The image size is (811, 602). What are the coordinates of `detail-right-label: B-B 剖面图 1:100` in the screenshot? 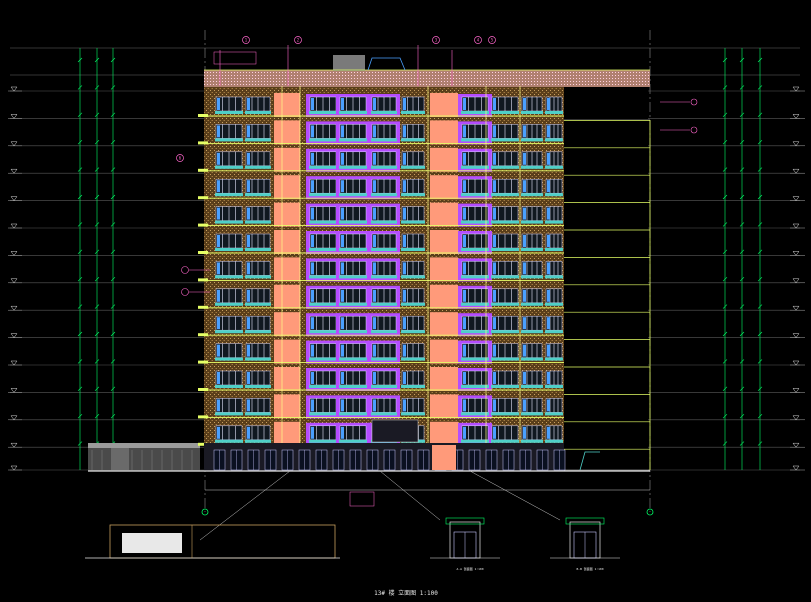 It's located at (589, 568).